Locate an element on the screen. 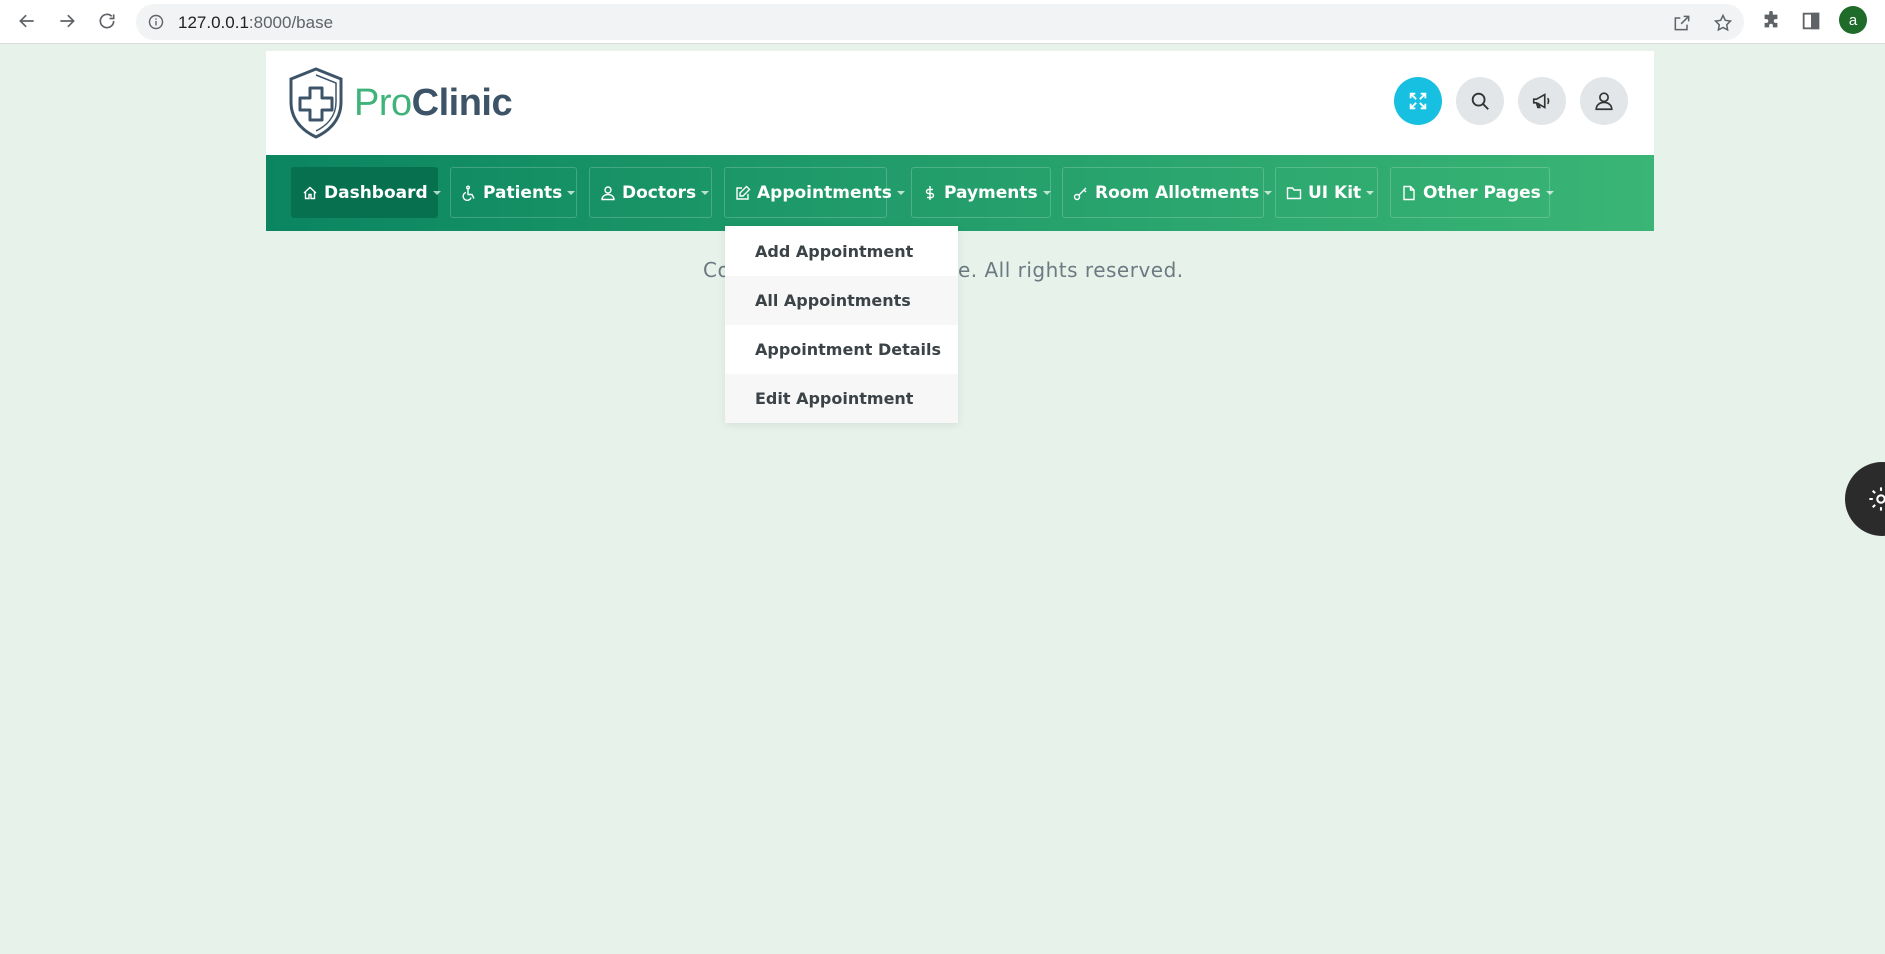  reload-icon is located at coordinates (107, 21).